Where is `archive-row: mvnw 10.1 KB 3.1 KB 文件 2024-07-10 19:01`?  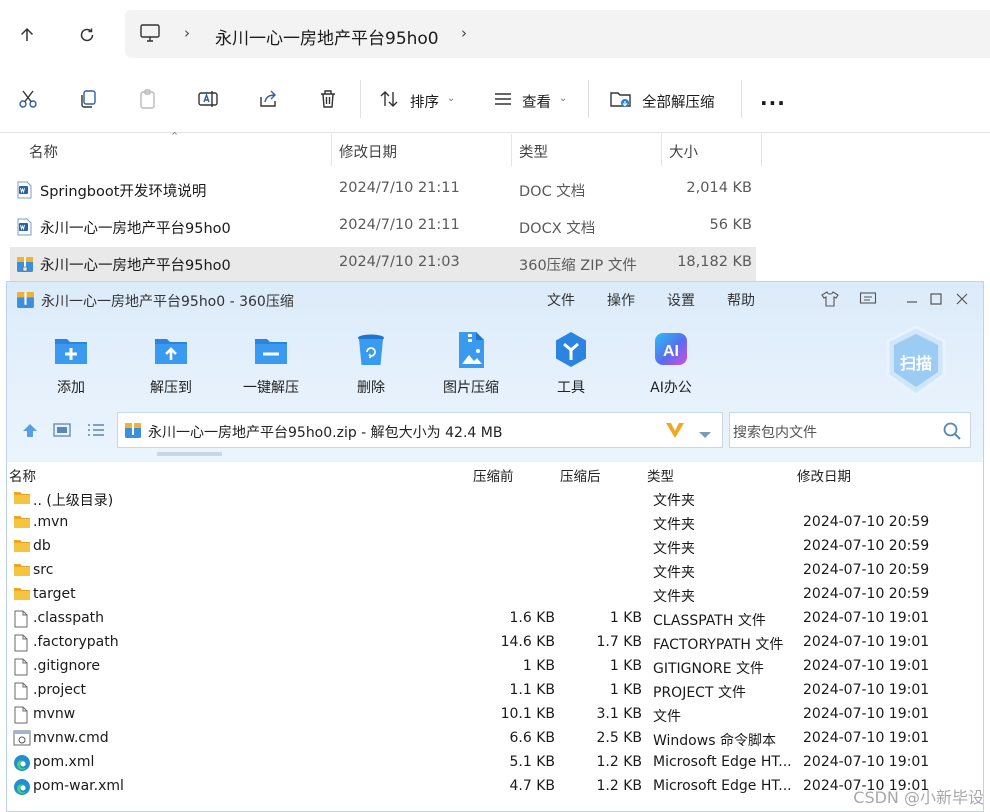
archive-row: mvnw 10.1 KB 3.1 KB 文件 2024-07-10 19:01 is located at coordinates (495, 715).